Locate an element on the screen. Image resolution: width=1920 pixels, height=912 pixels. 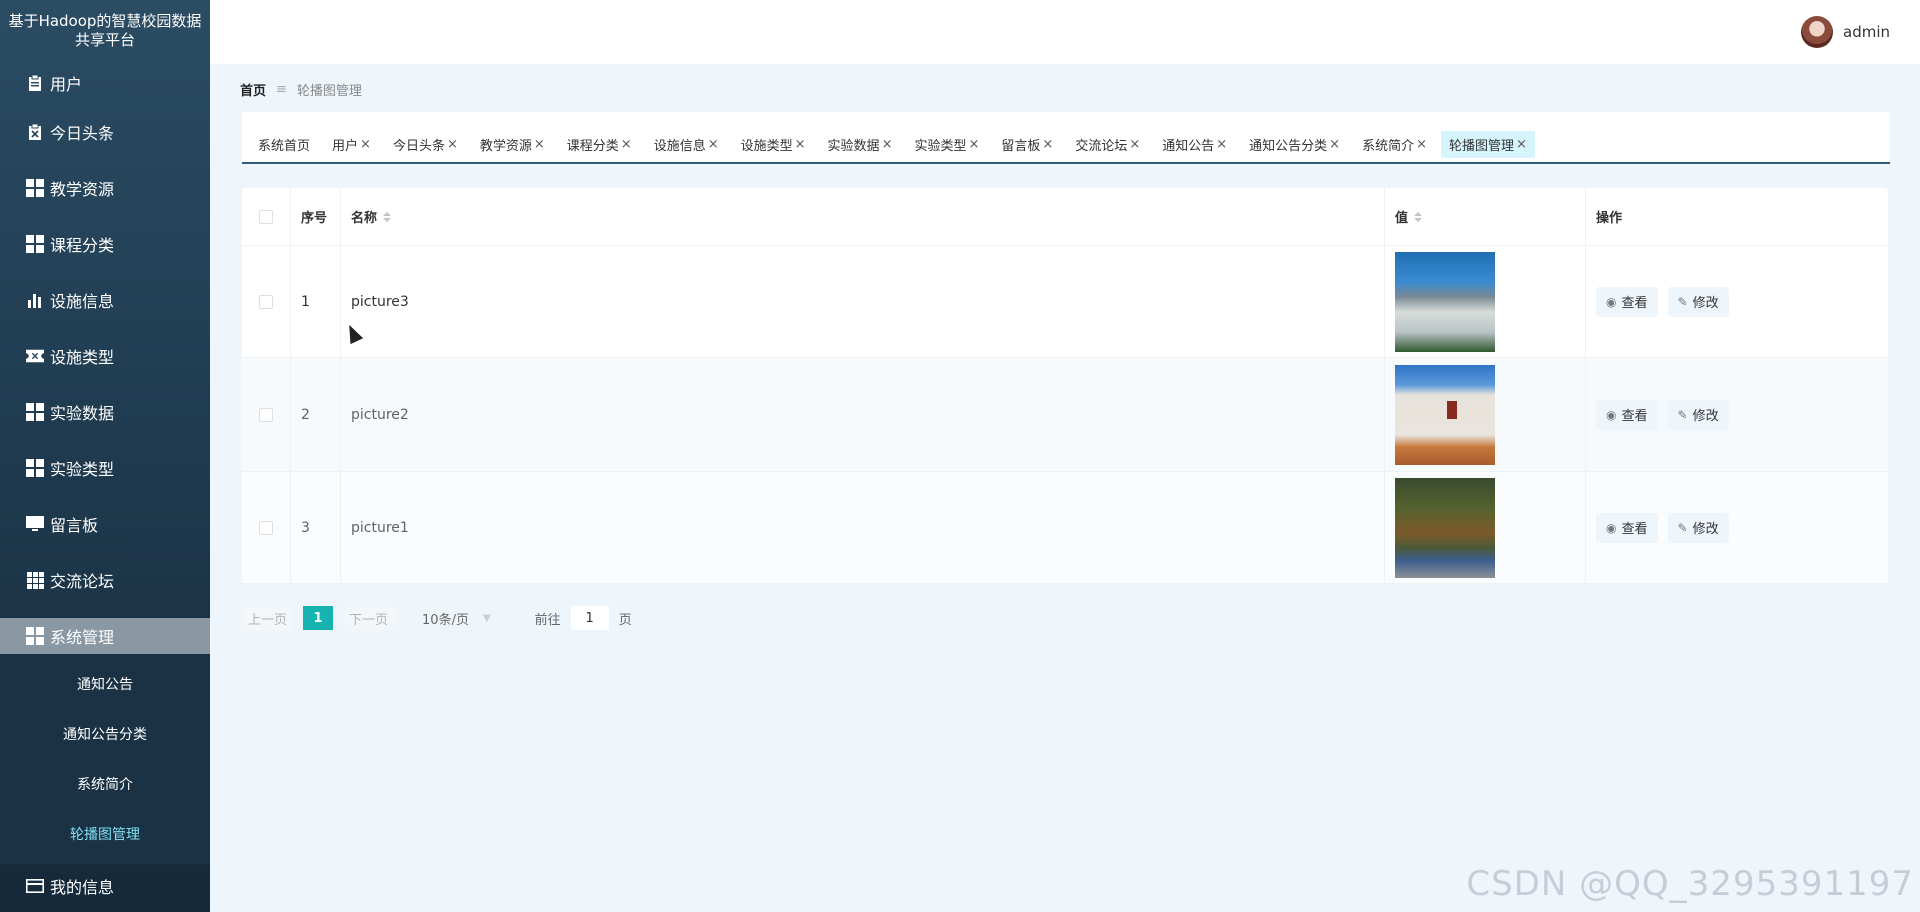
breadcrumb-home: 首页 is located at coordinates (253, 89).